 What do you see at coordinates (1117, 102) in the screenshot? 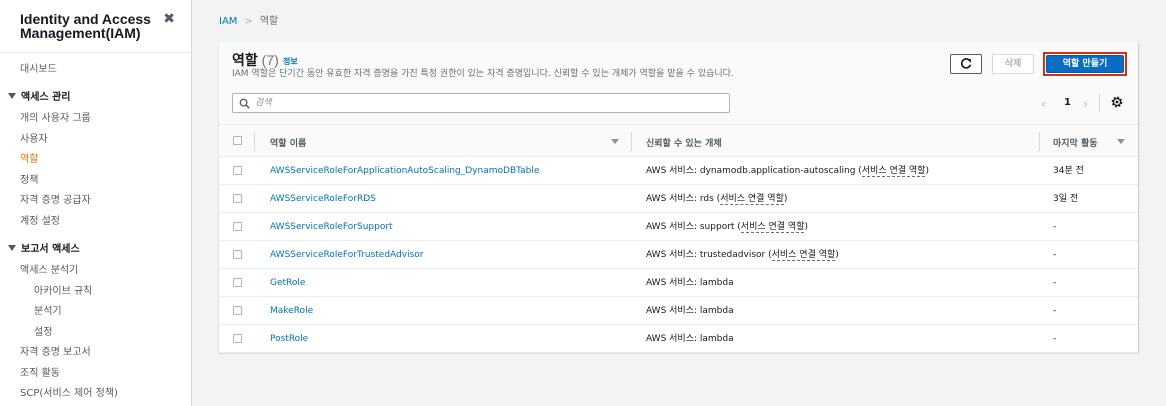
I see `gear-icon` at bounding box center [1117, 102].